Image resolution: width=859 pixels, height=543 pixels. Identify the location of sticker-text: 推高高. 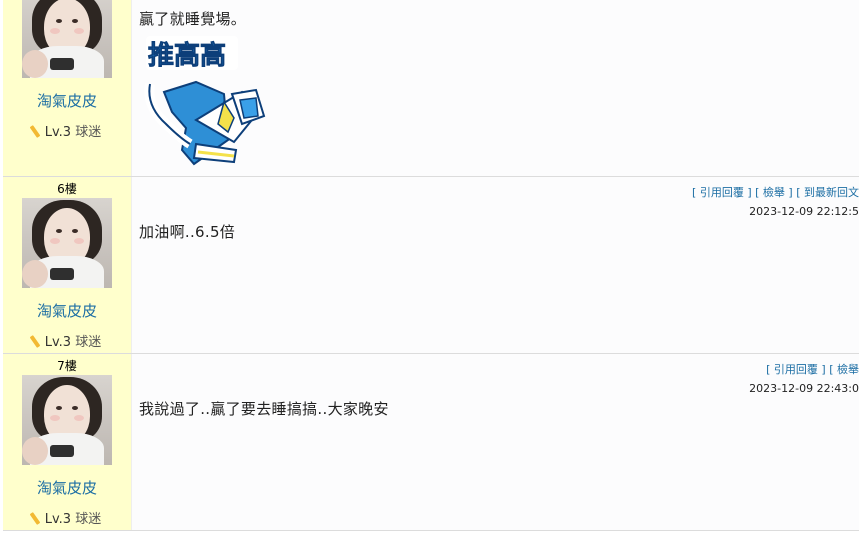
(187, 55).